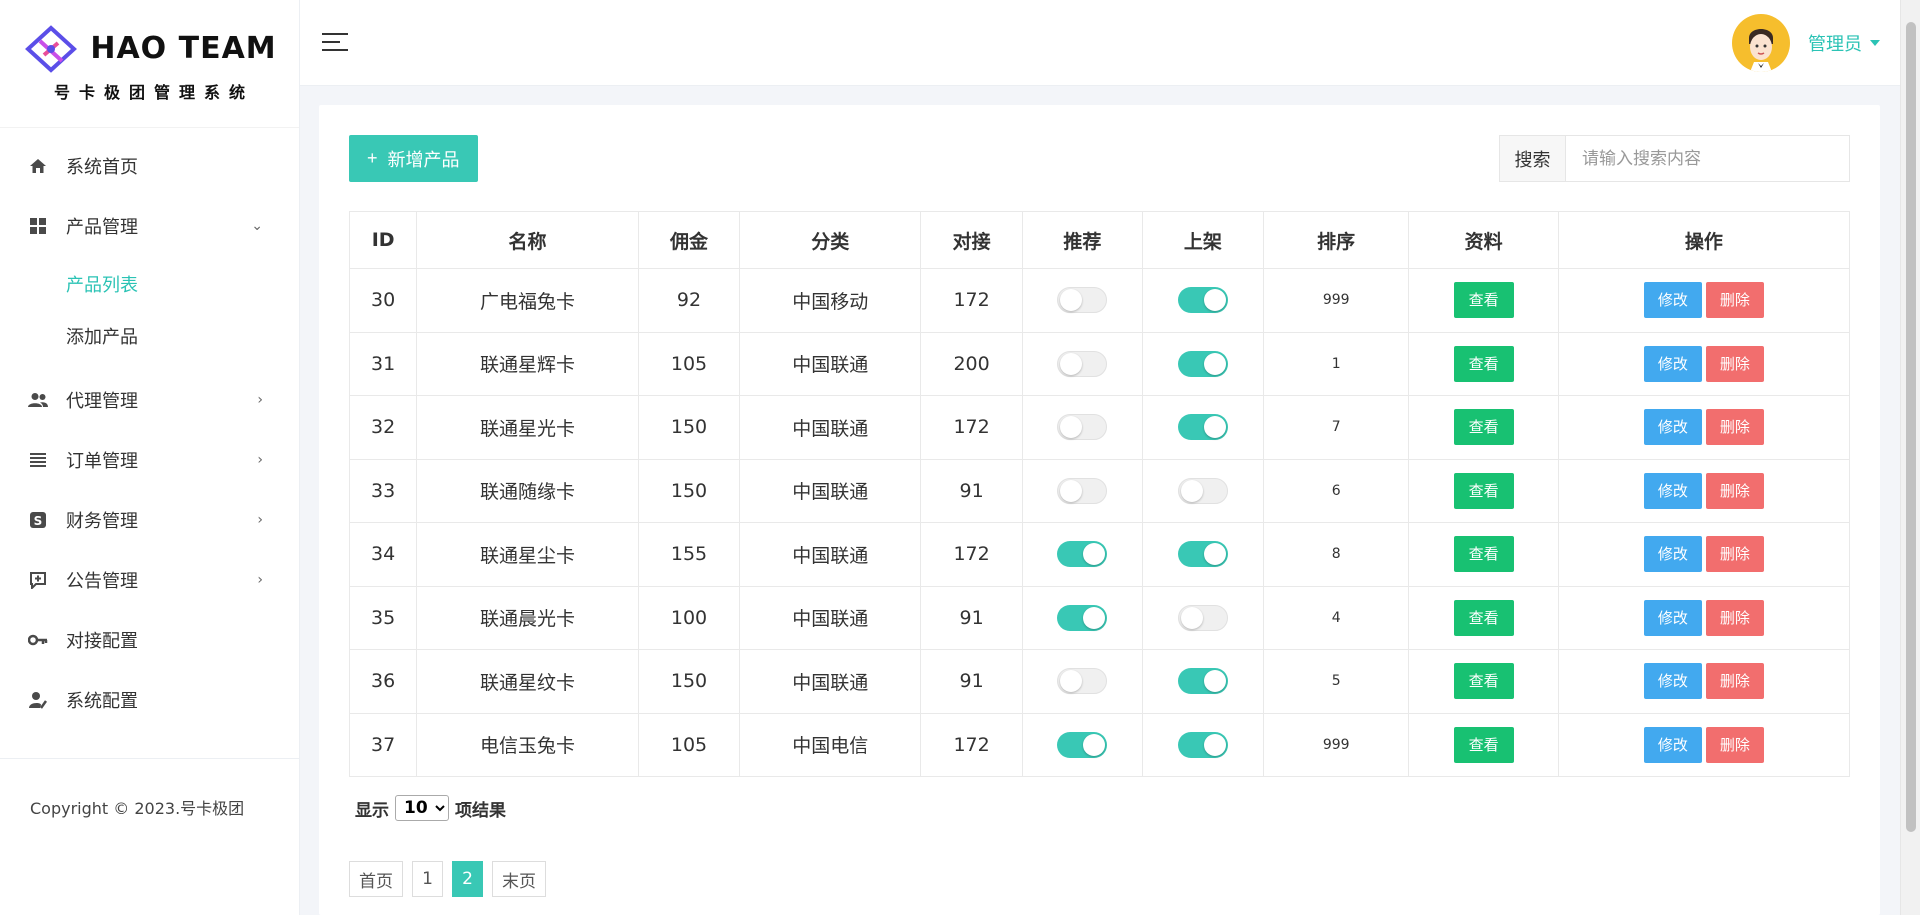 The width and height of the screenshot is (1920, 915). Describe the element at coordinates (830, 617) in the screenshot. I see `cell-category: 中国联通` at that location.